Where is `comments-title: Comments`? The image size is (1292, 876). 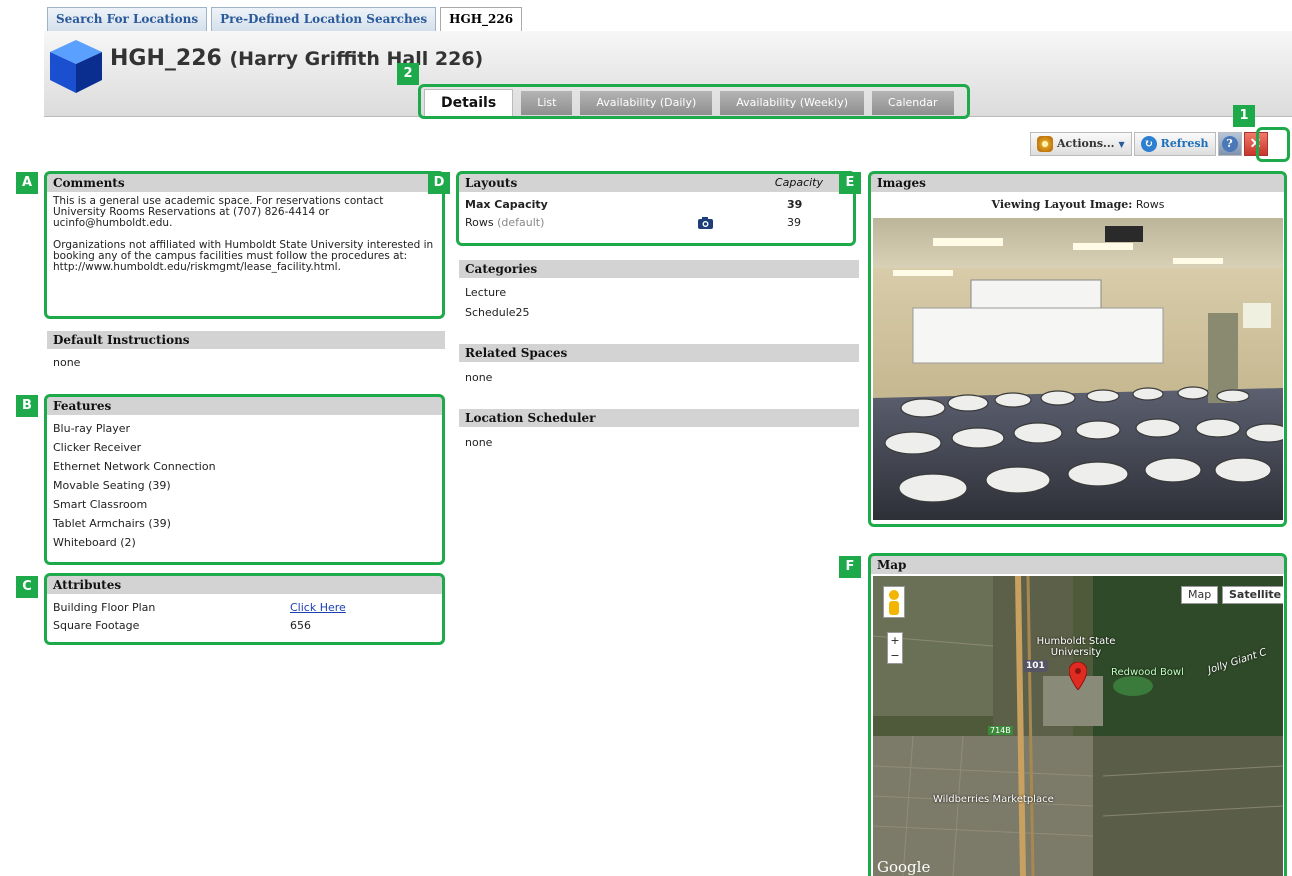
comments-title: Comments is located at coordinates (244, 183).